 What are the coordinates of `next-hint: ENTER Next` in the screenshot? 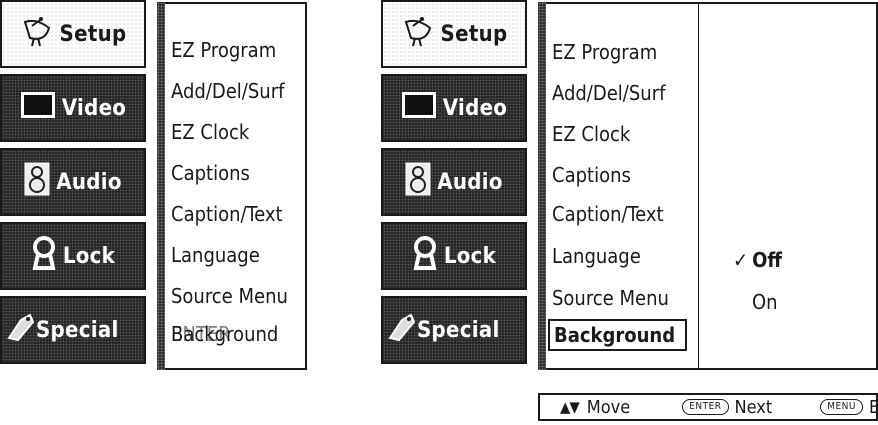 It's located at (727, 407).